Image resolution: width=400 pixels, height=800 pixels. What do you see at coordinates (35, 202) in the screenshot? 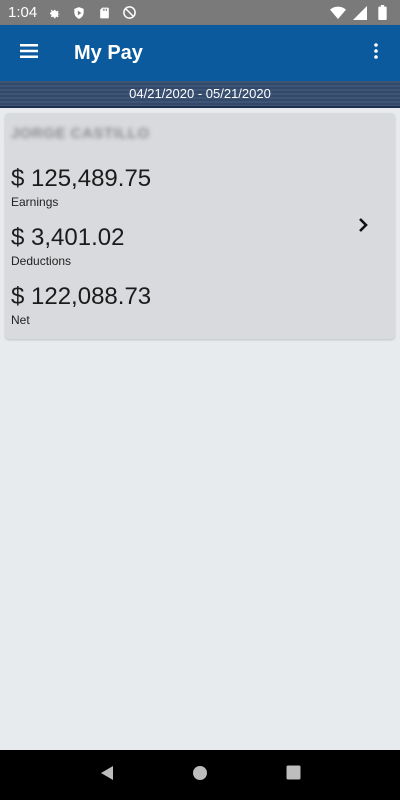
I see `earnings-label: Earnings` at bounding box center [35, 202].